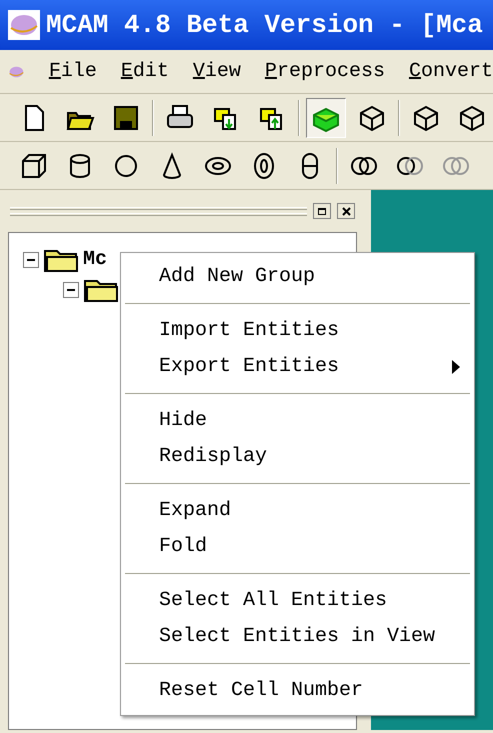 This screenshot has height=733, width=493. What do you see at coordinates (297, 547) in the screenshot?
I see `context-menu-item: Fold` at bounding box center [297, 547].